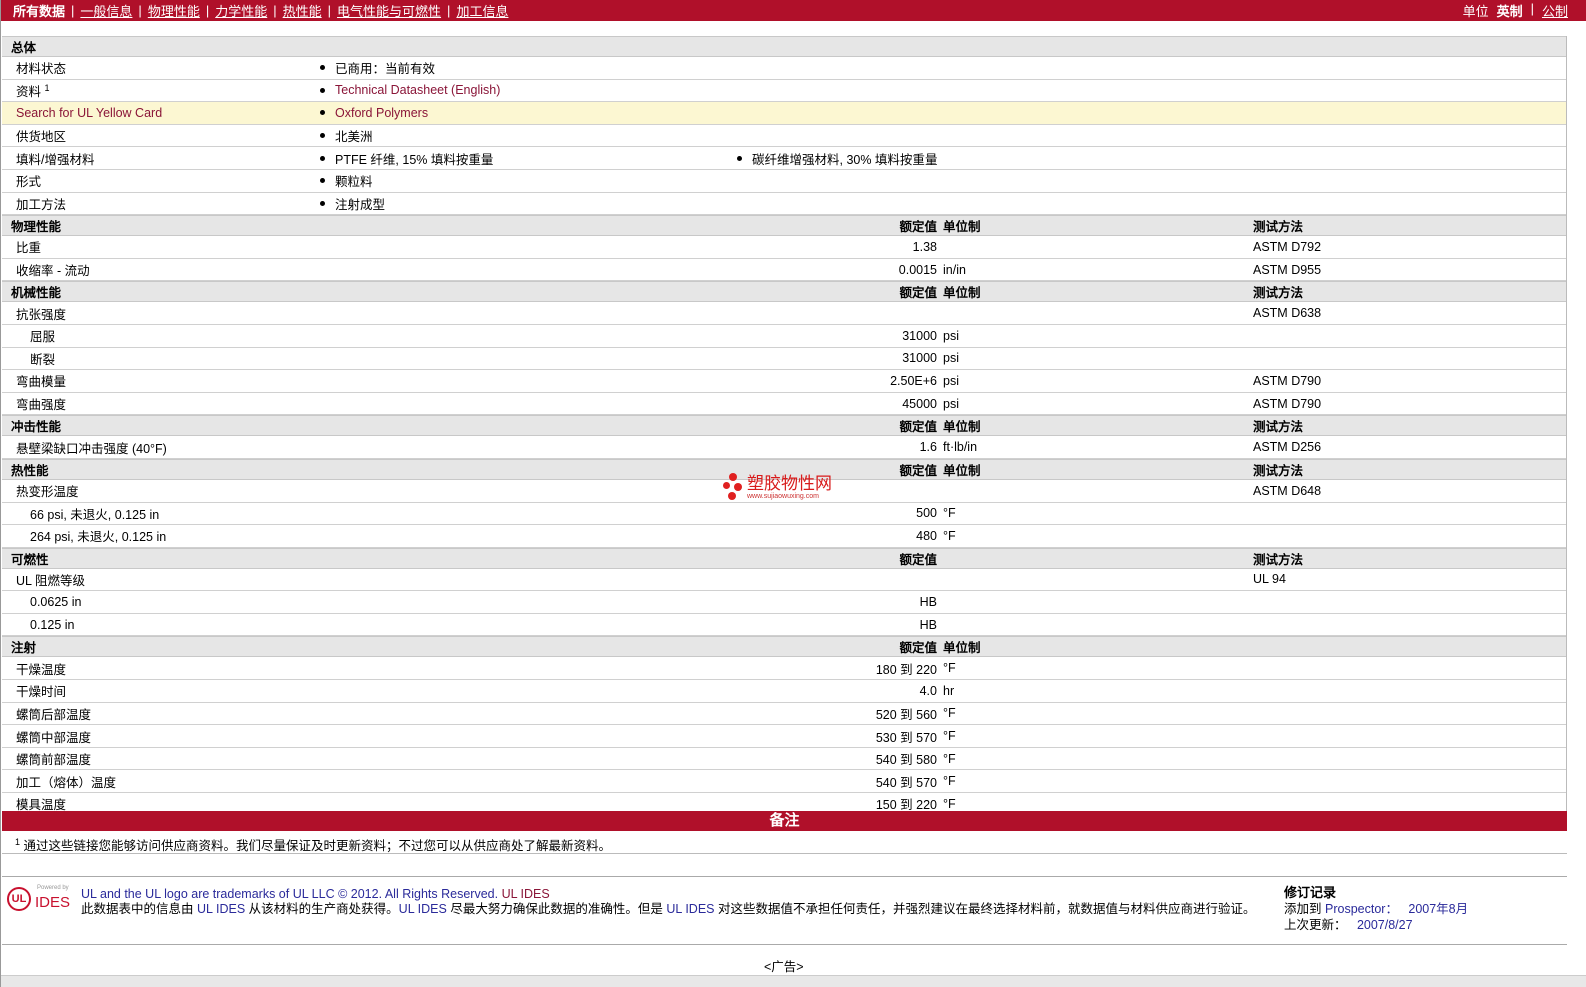 The image size is (1586, 987). Describe the element at coordinates (323, 909) in the screenshot. I see `disclaimer: 从该材料的生产商处获得。` at that location.